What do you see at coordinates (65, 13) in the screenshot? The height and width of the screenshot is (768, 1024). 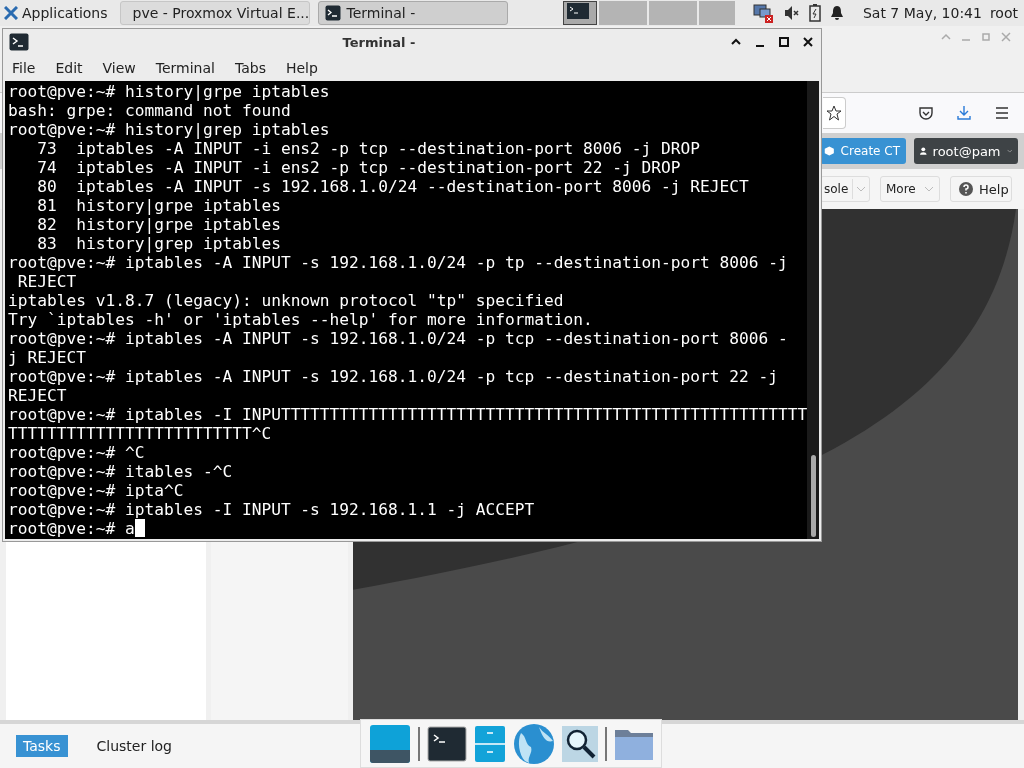 I see `applications-label: Applications` at bounding box center [65, 13].